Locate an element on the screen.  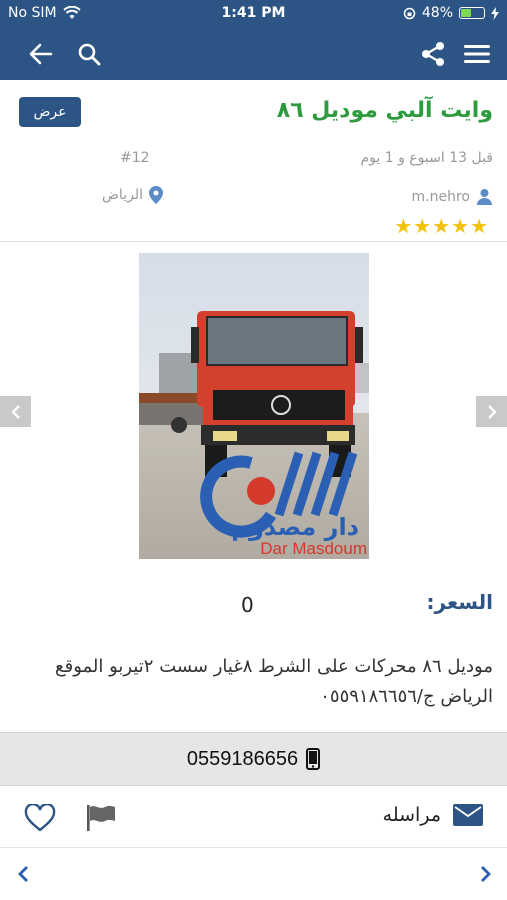
menu-button is located at coordinates (477, 54).